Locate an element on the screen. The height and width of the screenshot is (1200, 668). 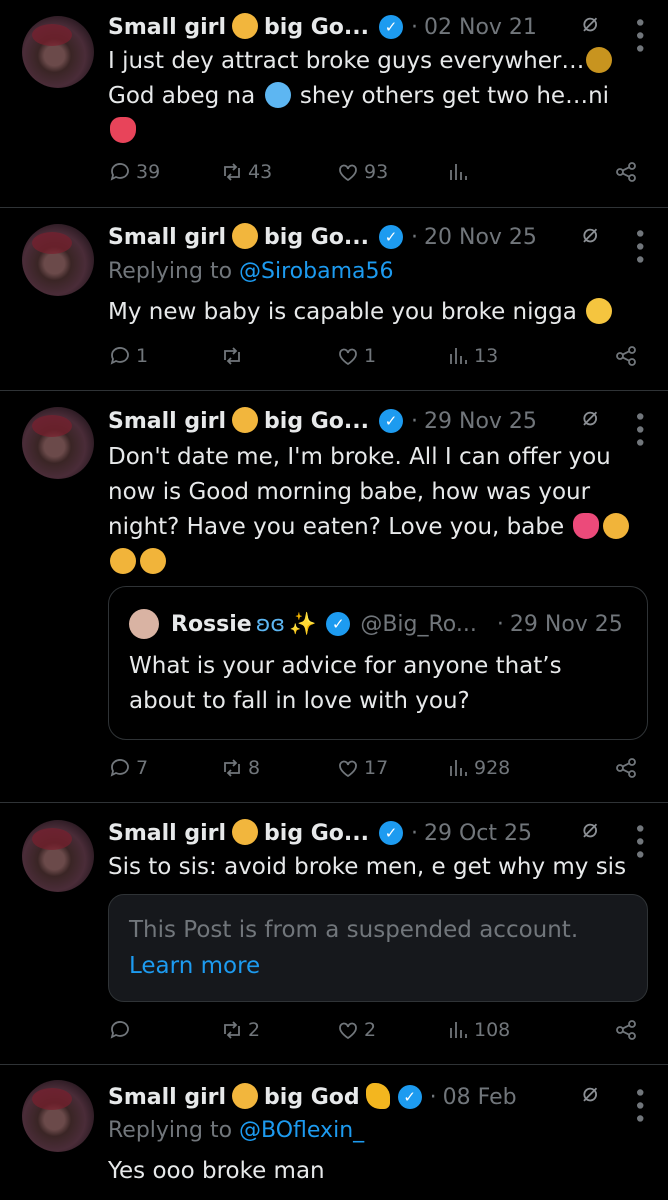
tweet-actions: 39 43 93 is located at coordinates (373, 175).